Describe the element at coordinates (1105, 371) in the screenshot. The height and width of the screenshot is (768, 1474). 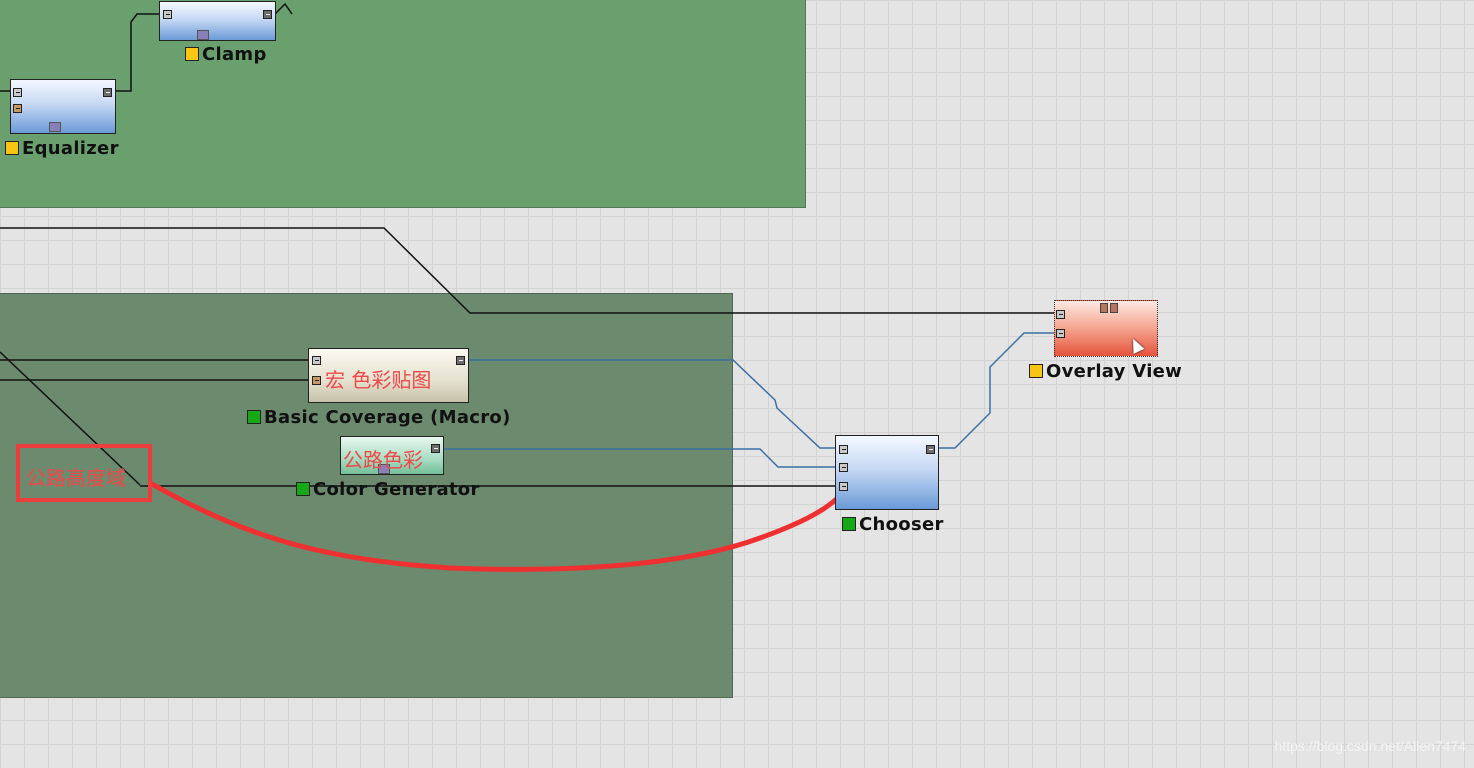
I see `overlay-view-label: Overlay View` at that location.